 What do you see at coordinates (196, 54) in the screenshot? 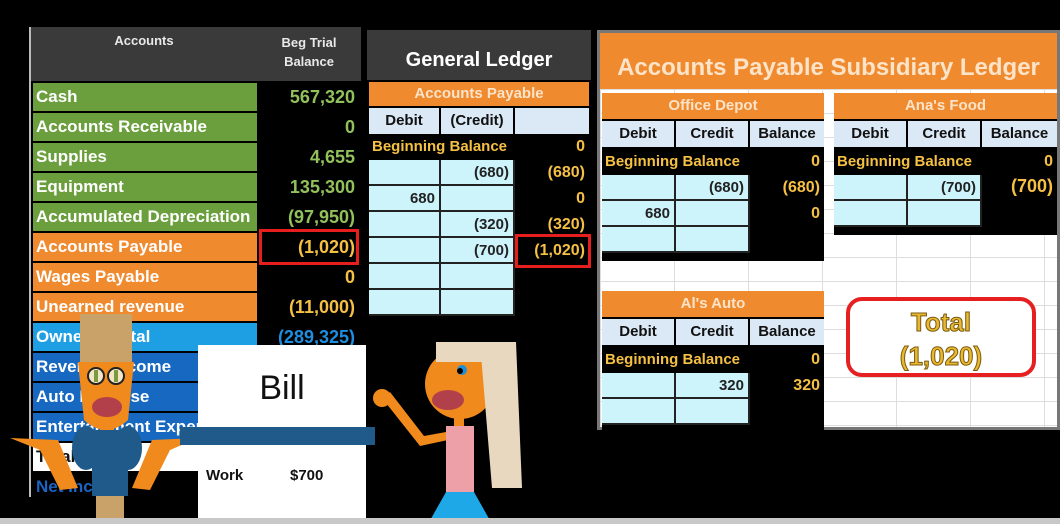
I see `trial-balance-header: Accounts Beg Trial Balance` at bounding box center [196, 54].